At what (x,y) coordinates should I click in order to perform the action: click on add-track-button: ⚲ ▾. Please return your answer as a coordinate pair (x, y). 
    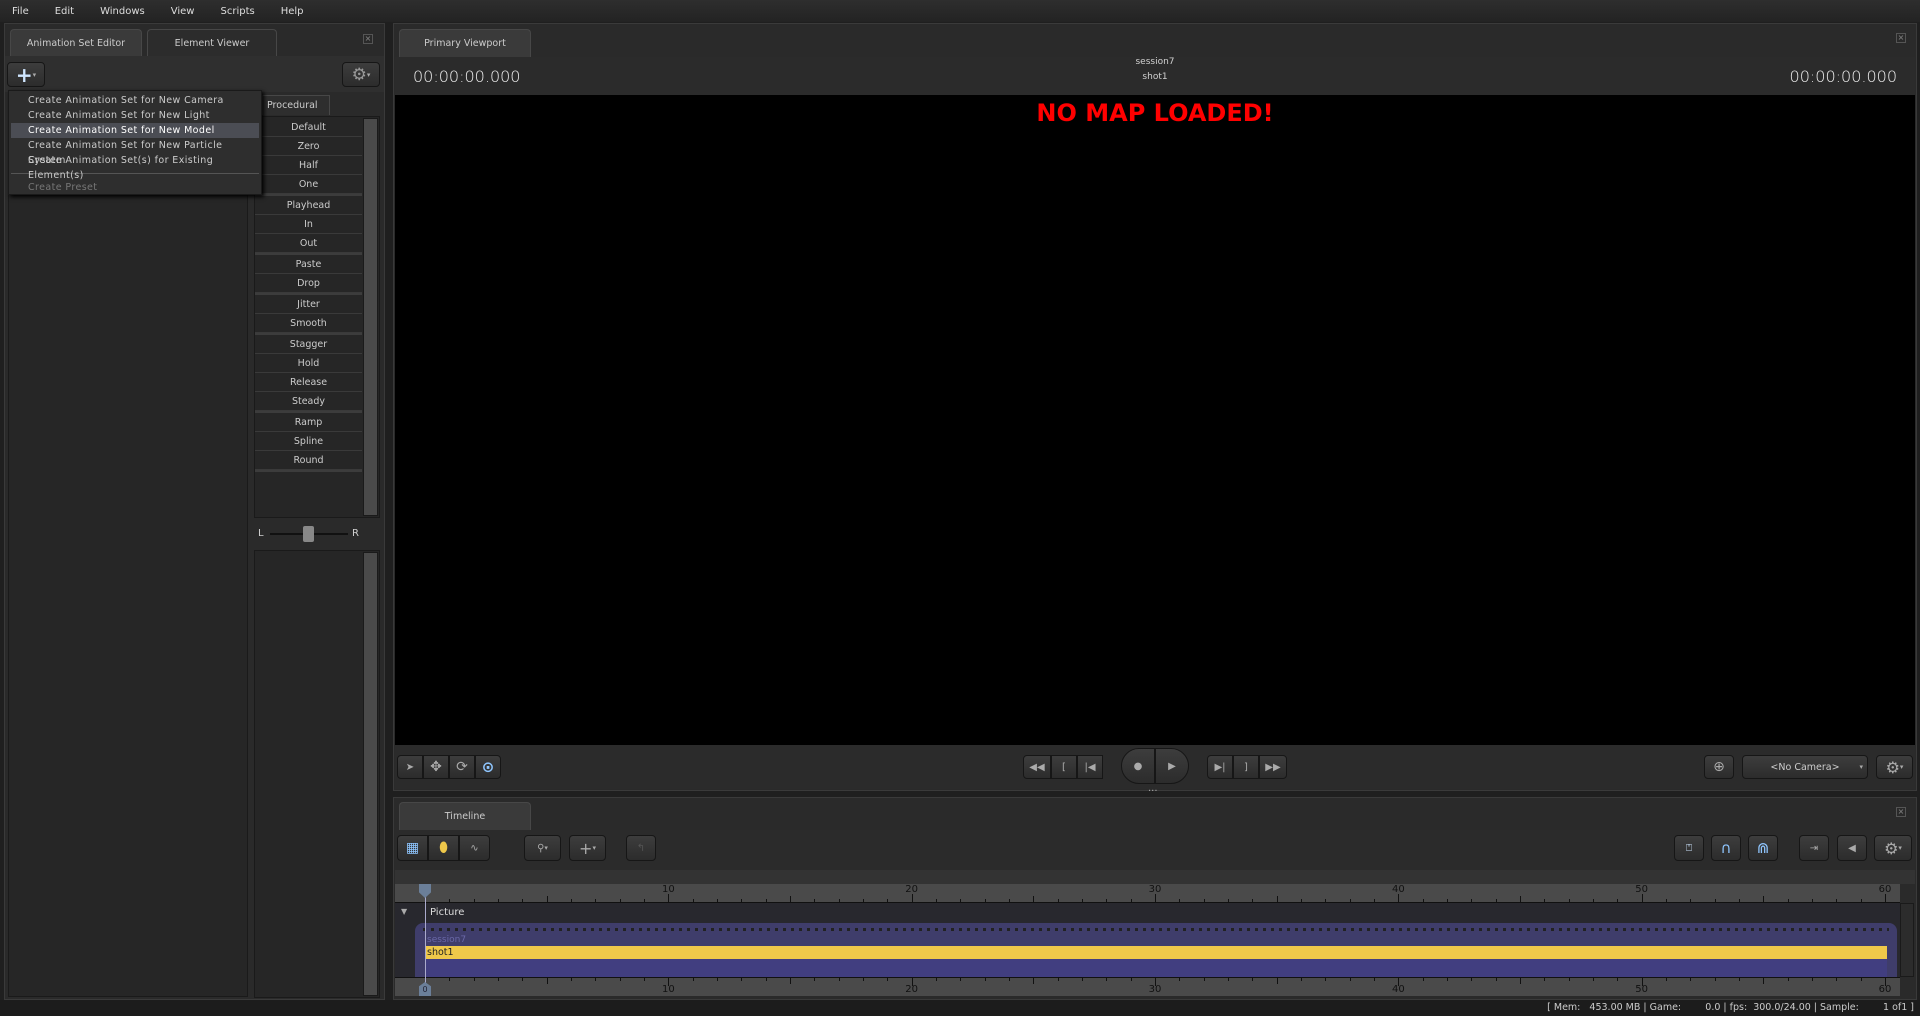
    Looking at the image, I should click on (542, 848).